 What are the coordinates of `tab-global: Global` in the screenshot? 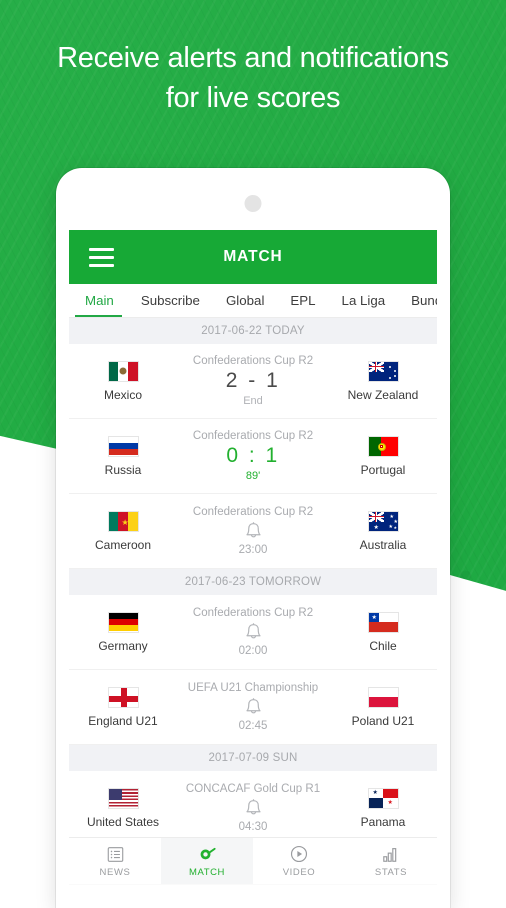 It's located at (245, 300).